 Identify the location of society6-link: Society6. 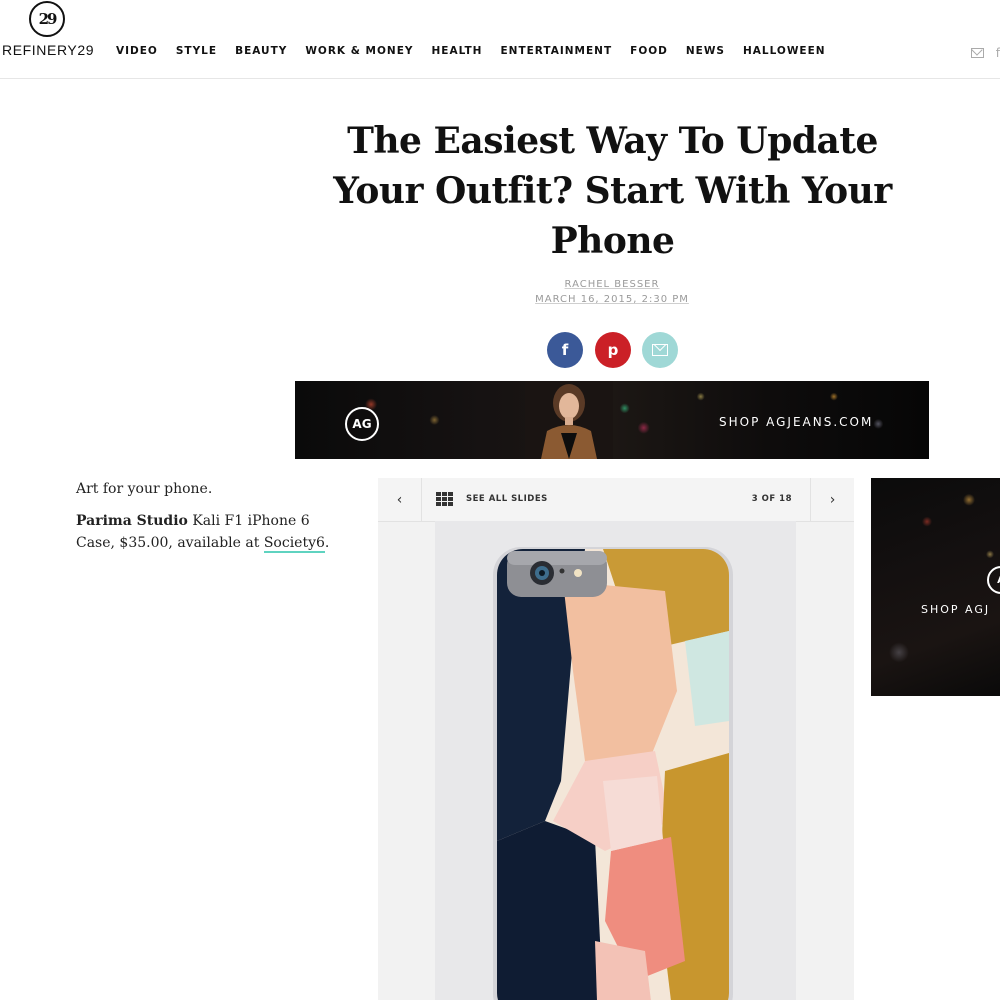
(294, 544).